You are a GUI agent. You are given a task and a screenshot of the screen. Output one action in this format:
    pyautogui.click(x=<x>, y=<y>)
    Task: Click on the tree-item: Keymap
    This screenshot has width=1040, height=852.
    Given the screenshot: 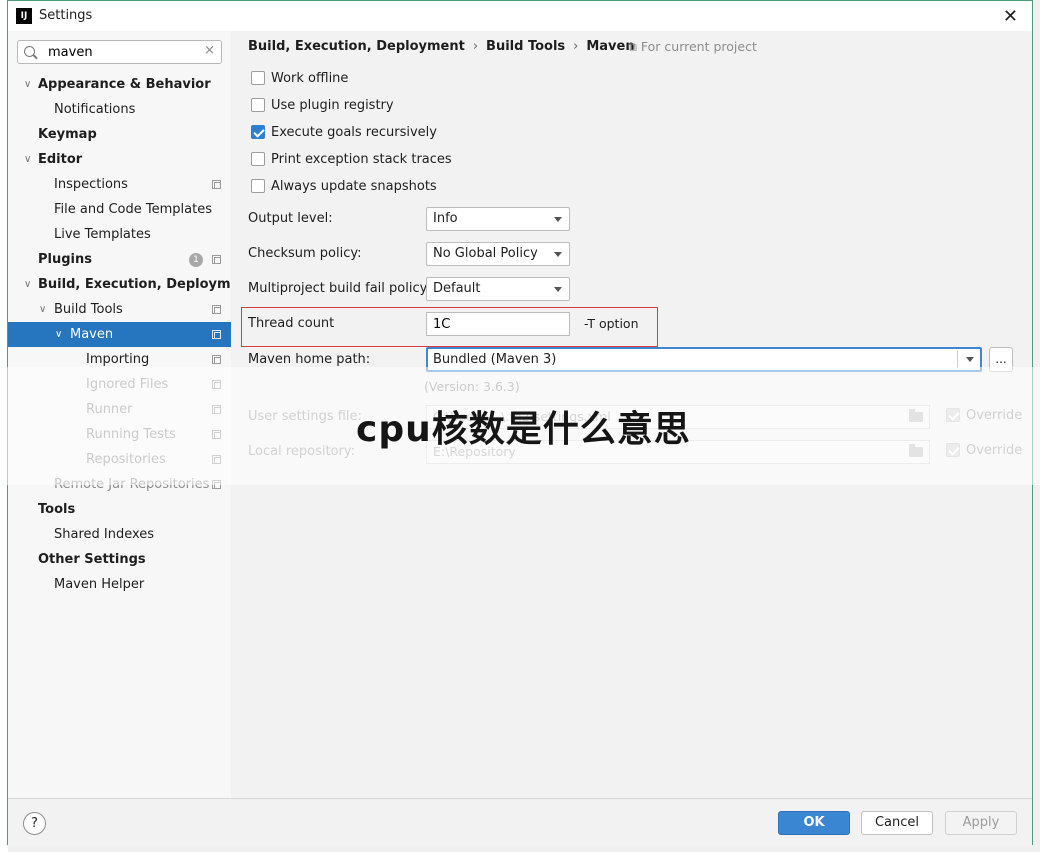 What is the action you would take?
    pyautogui.click(x=119, y=134)
    